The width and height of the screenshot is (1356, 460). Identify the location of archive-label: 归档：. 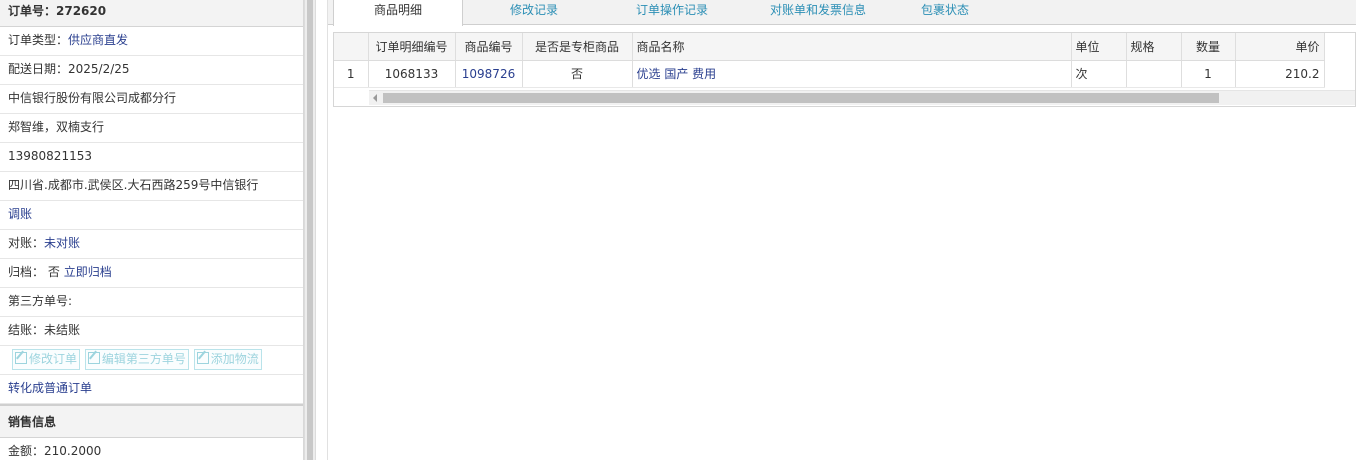
(26, 272).